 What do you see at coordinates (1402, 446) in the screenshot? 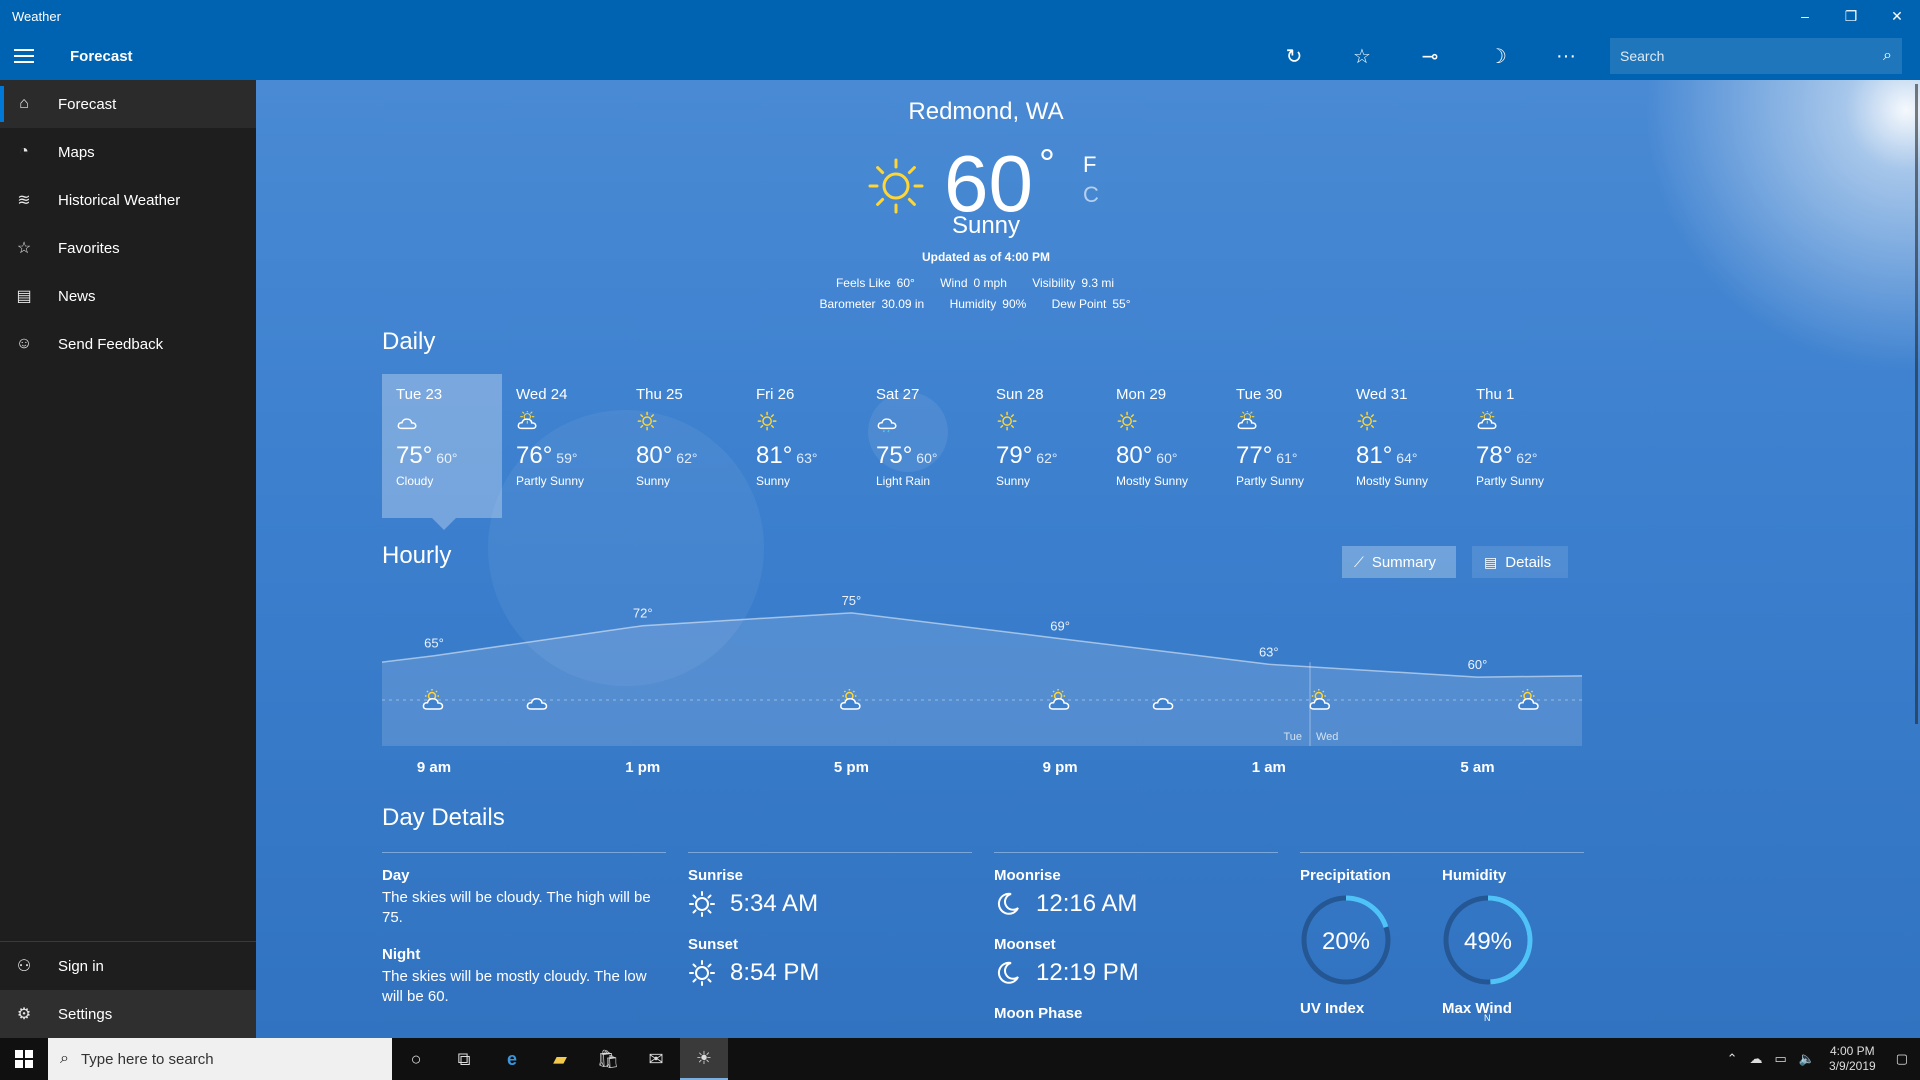
I see `daily-forecast-card: Wed 31 81° 64° Mostly Sunny` at bounding box center [1402, 446].